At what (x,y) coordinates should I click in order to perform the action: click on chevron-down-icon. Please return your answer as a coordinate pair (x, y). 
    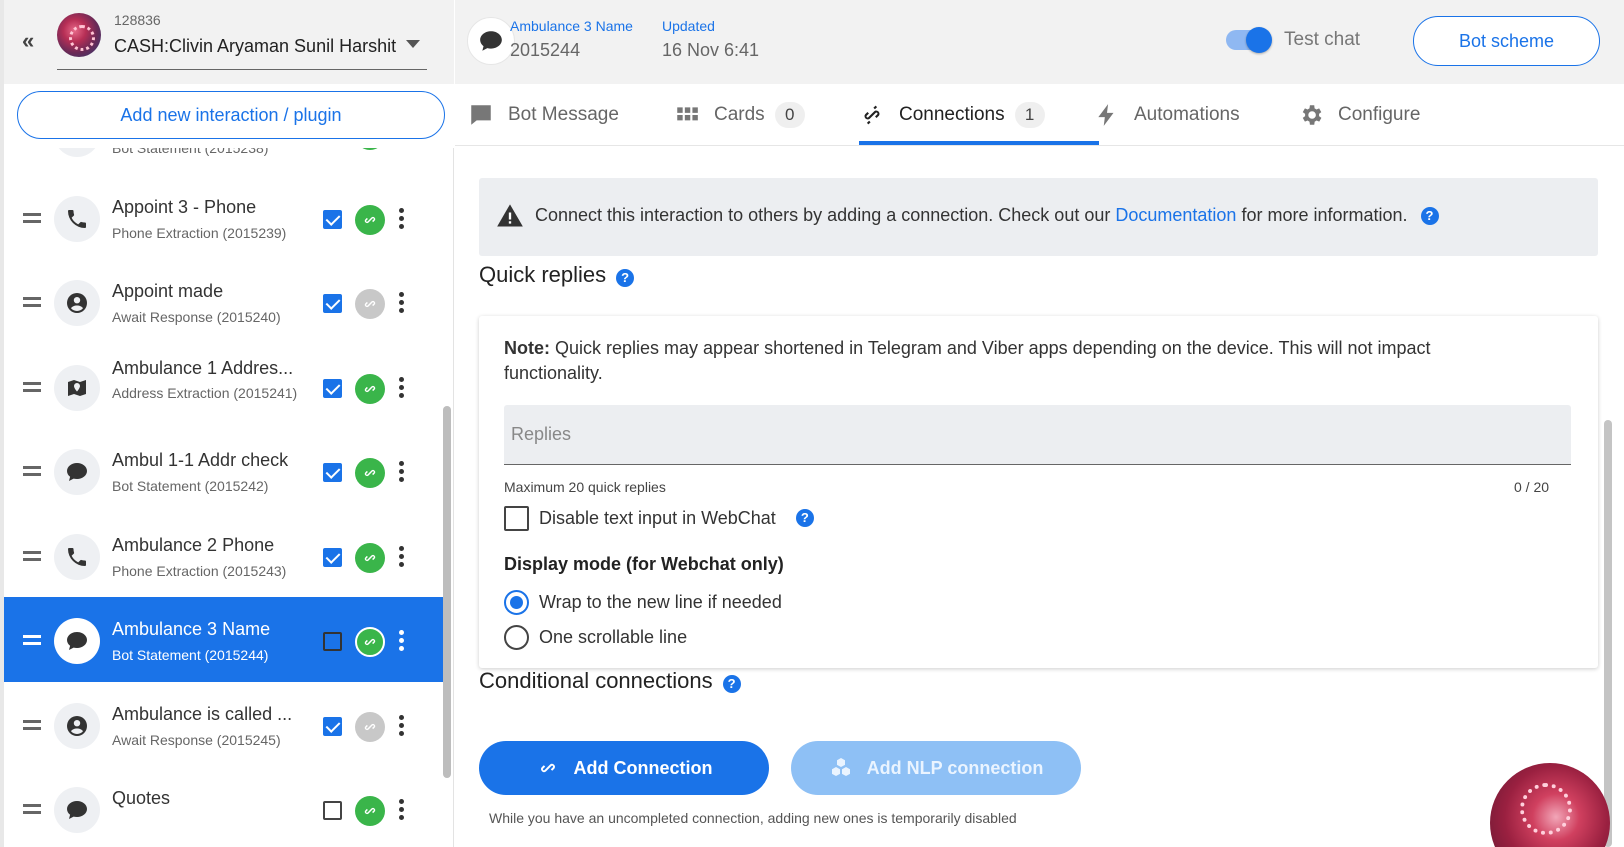
    Looking at the image, I should click on (413, 44).